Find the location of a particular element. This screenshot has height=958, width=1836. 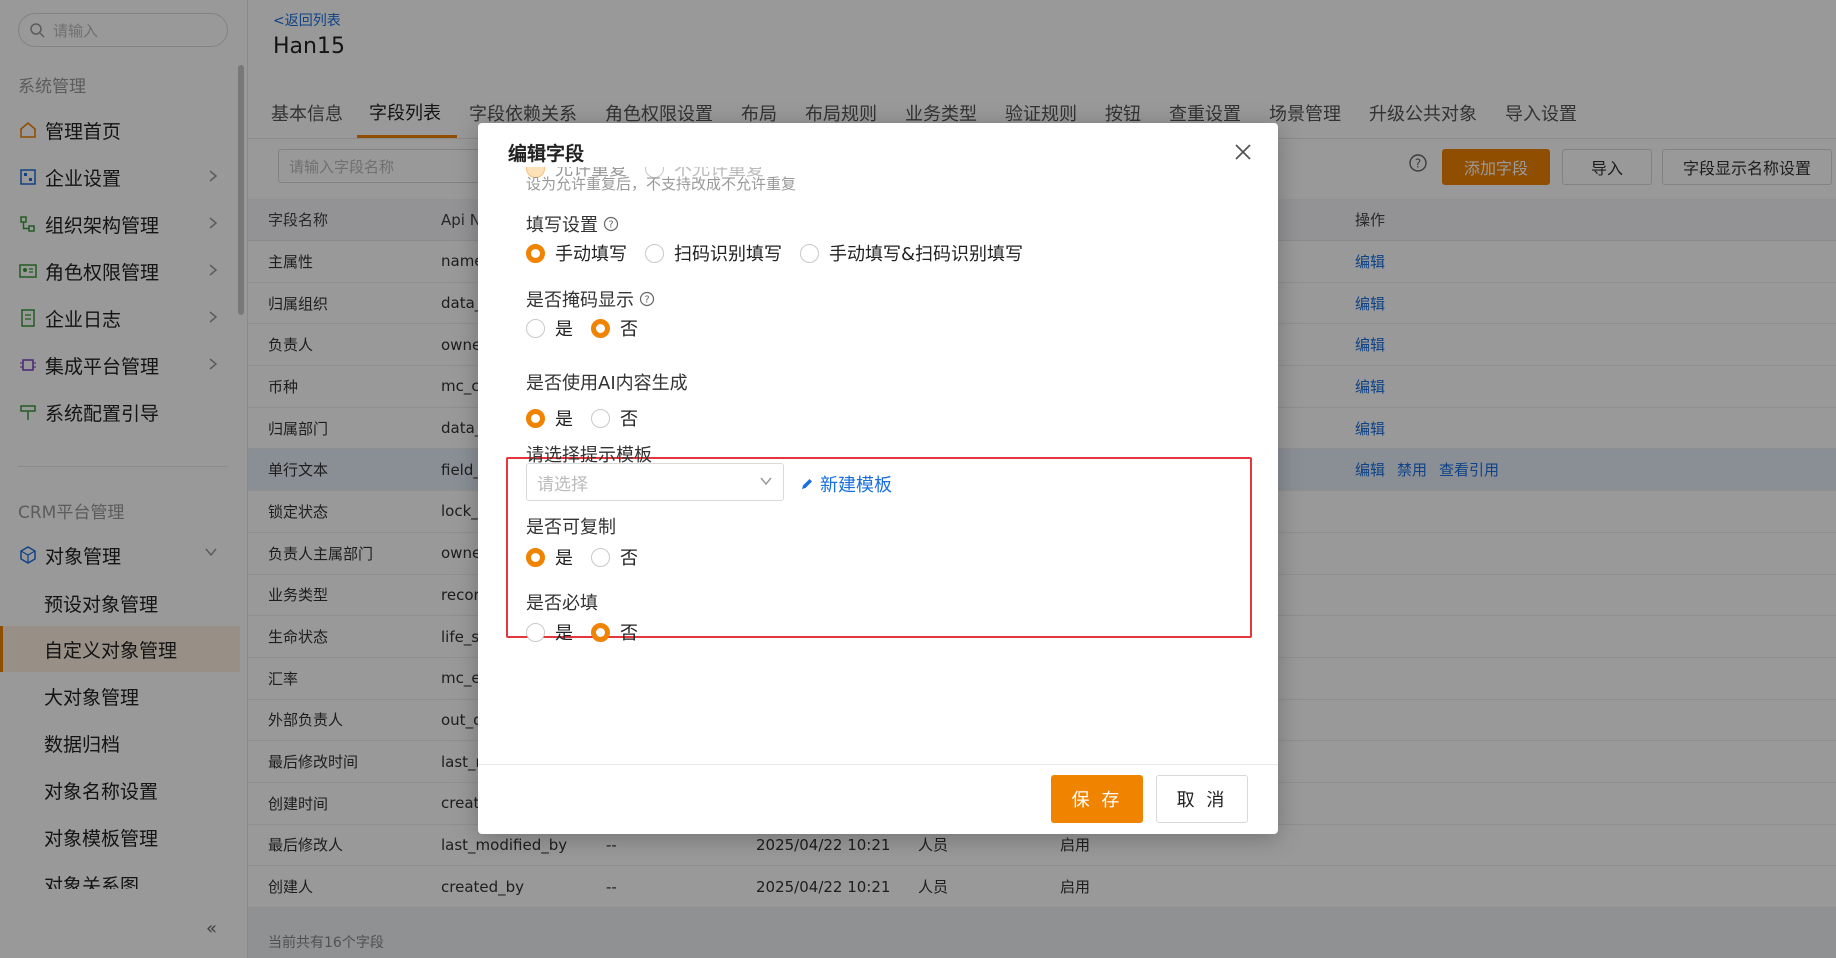

pencil-icon is located at coordinates (807, 484).